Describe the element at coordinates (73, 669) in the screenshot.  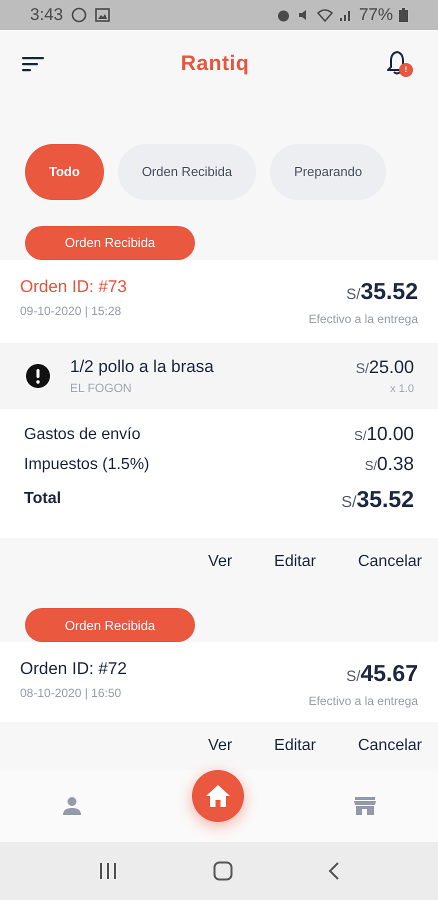
I see `order-id: Orden ID: #72` at that location.